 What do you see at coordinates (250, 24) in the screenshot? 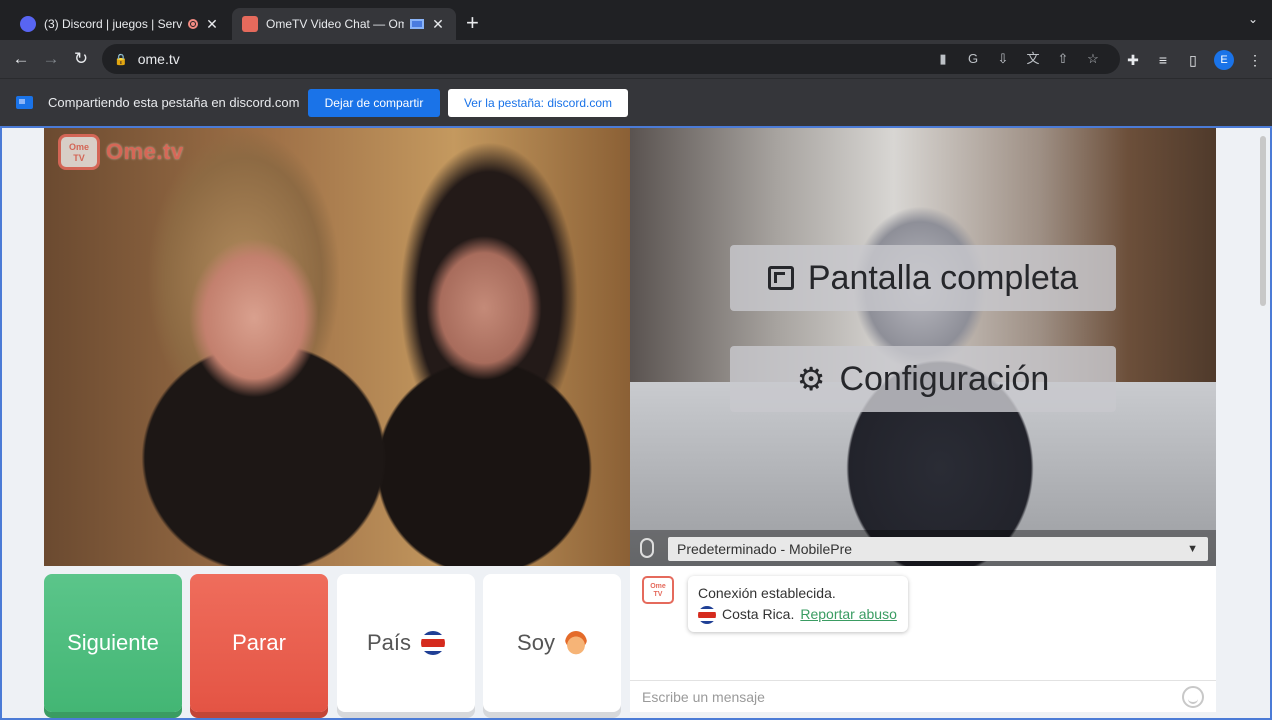
I see `ometv-tab-icon` at bounding box center [250, 24].